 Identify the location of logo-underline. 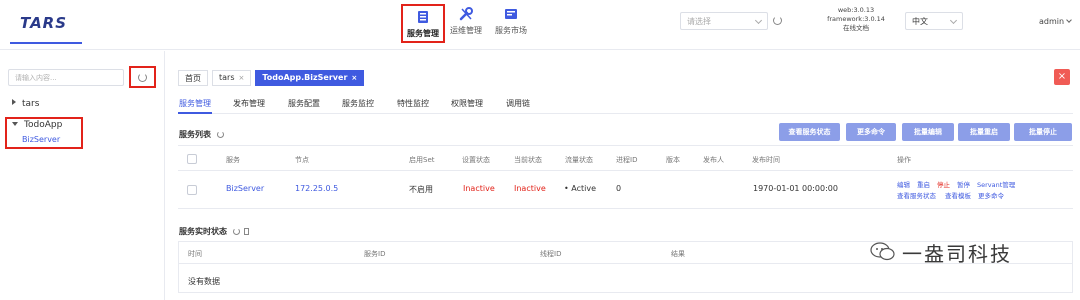
(46, 43).